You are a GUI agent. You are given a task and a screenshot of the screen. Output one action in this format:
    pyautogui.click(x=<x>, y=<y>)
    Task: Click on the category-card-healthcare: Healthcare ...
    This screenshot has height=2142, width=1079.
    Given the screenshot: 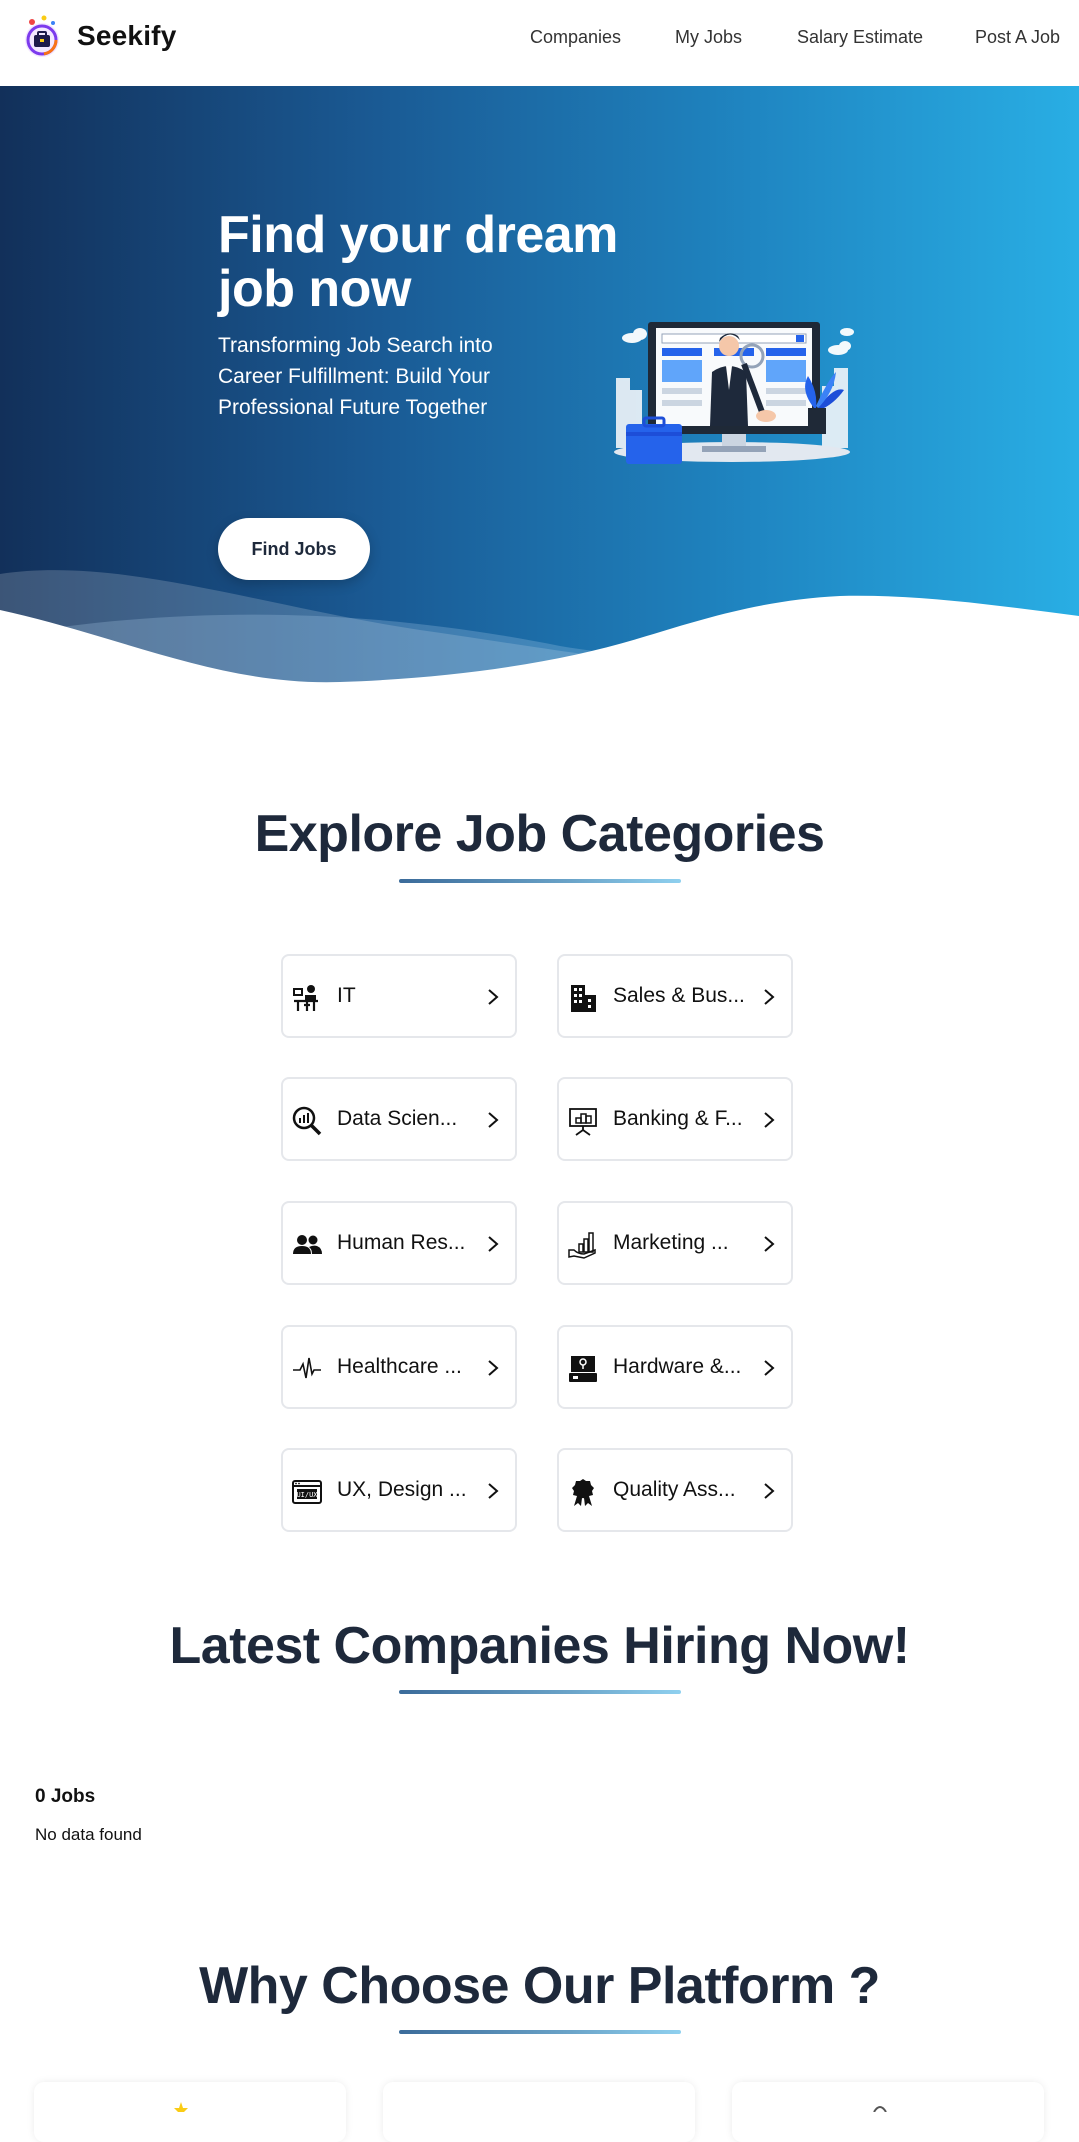 What is the action you would take?
    pyautogui.click(x=399, y=1367)
    